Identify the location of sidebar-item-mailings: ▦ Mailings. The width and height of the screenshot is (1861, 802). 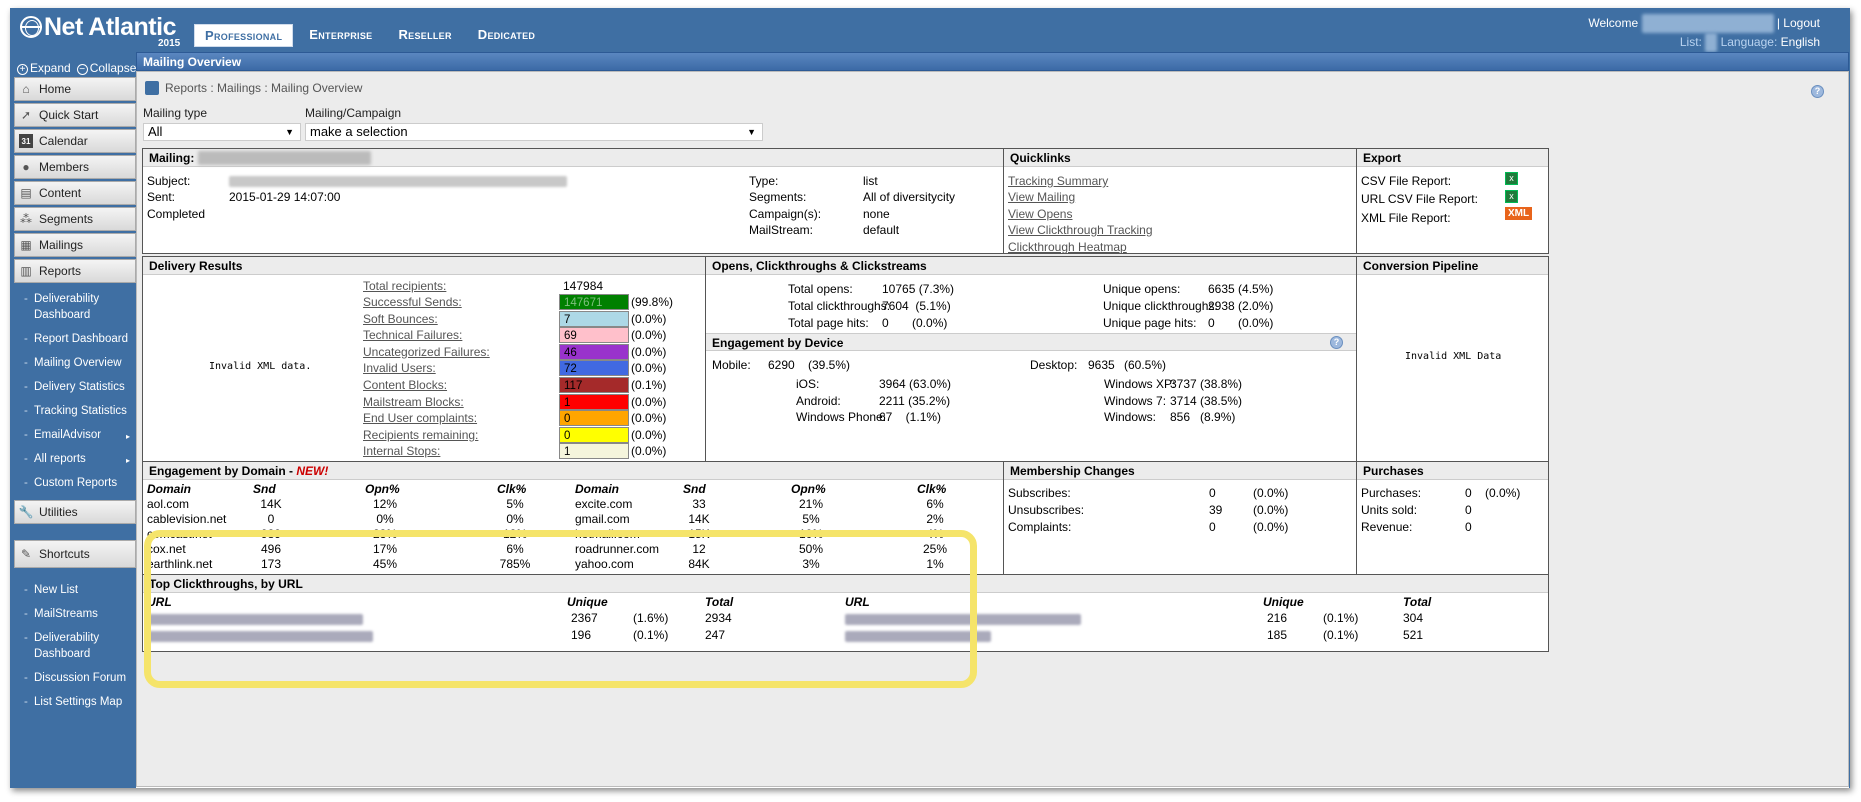
(75, 245).